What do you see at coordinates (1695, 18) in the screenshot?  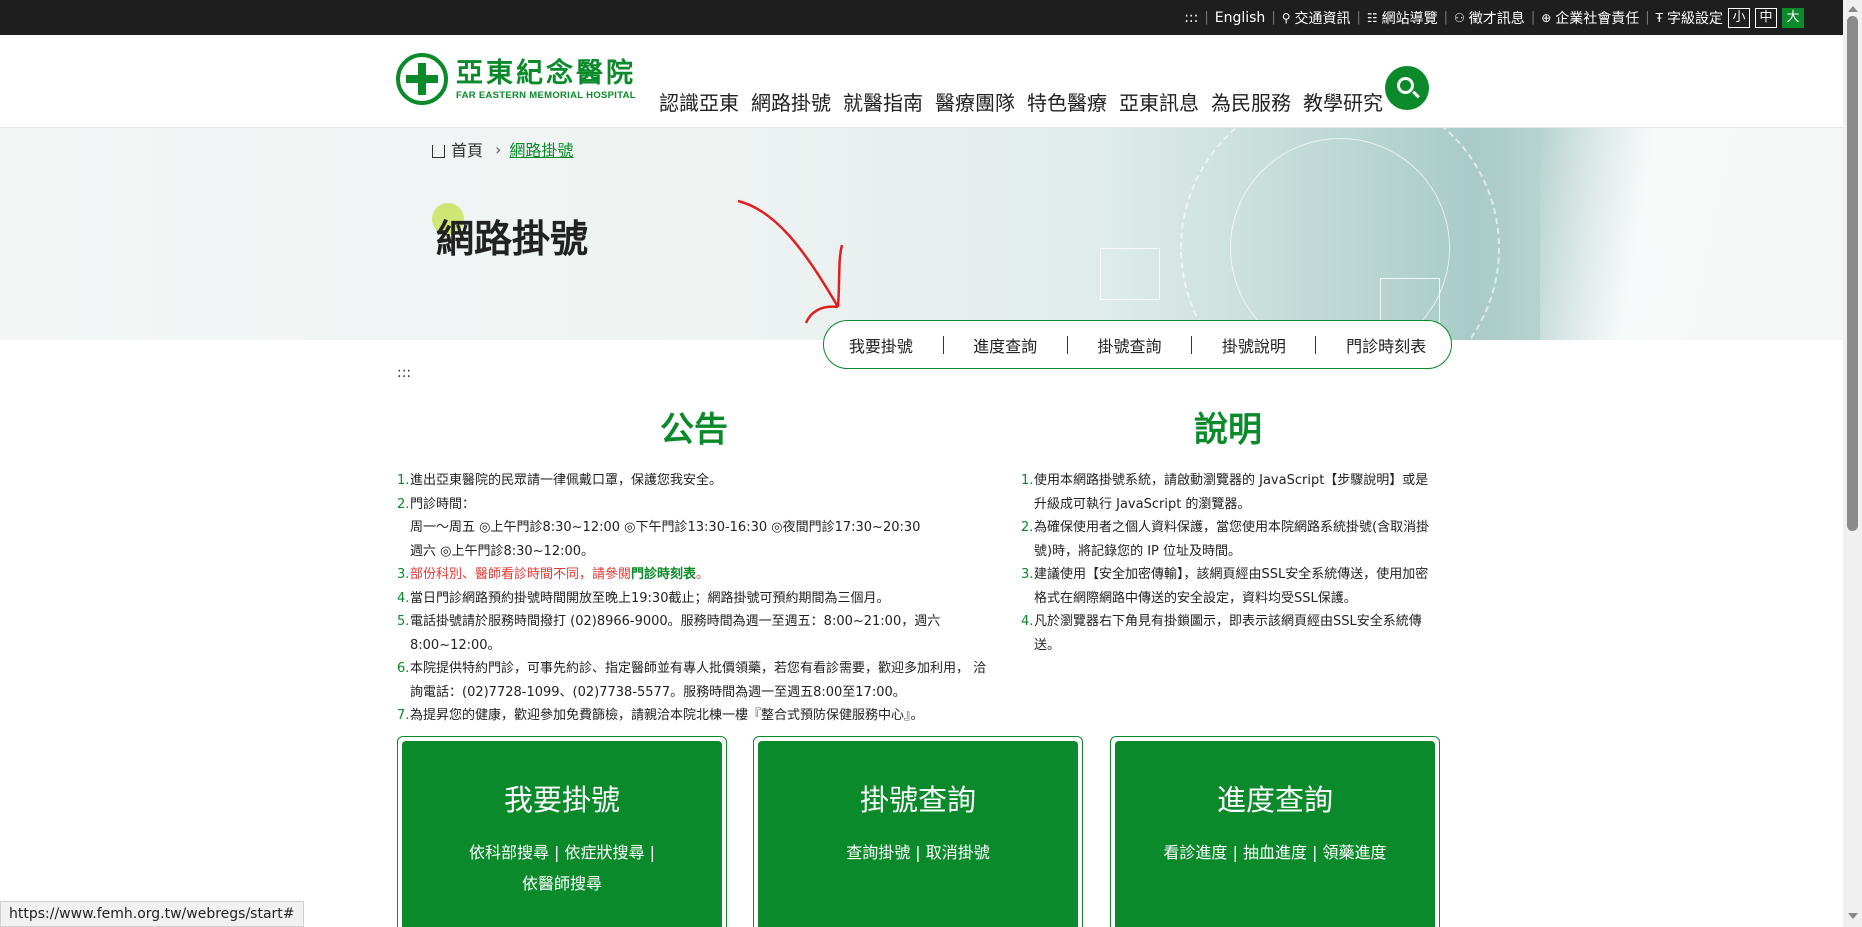 I see `font-size-label: 字級設定` at bounding box center [1695, 18].